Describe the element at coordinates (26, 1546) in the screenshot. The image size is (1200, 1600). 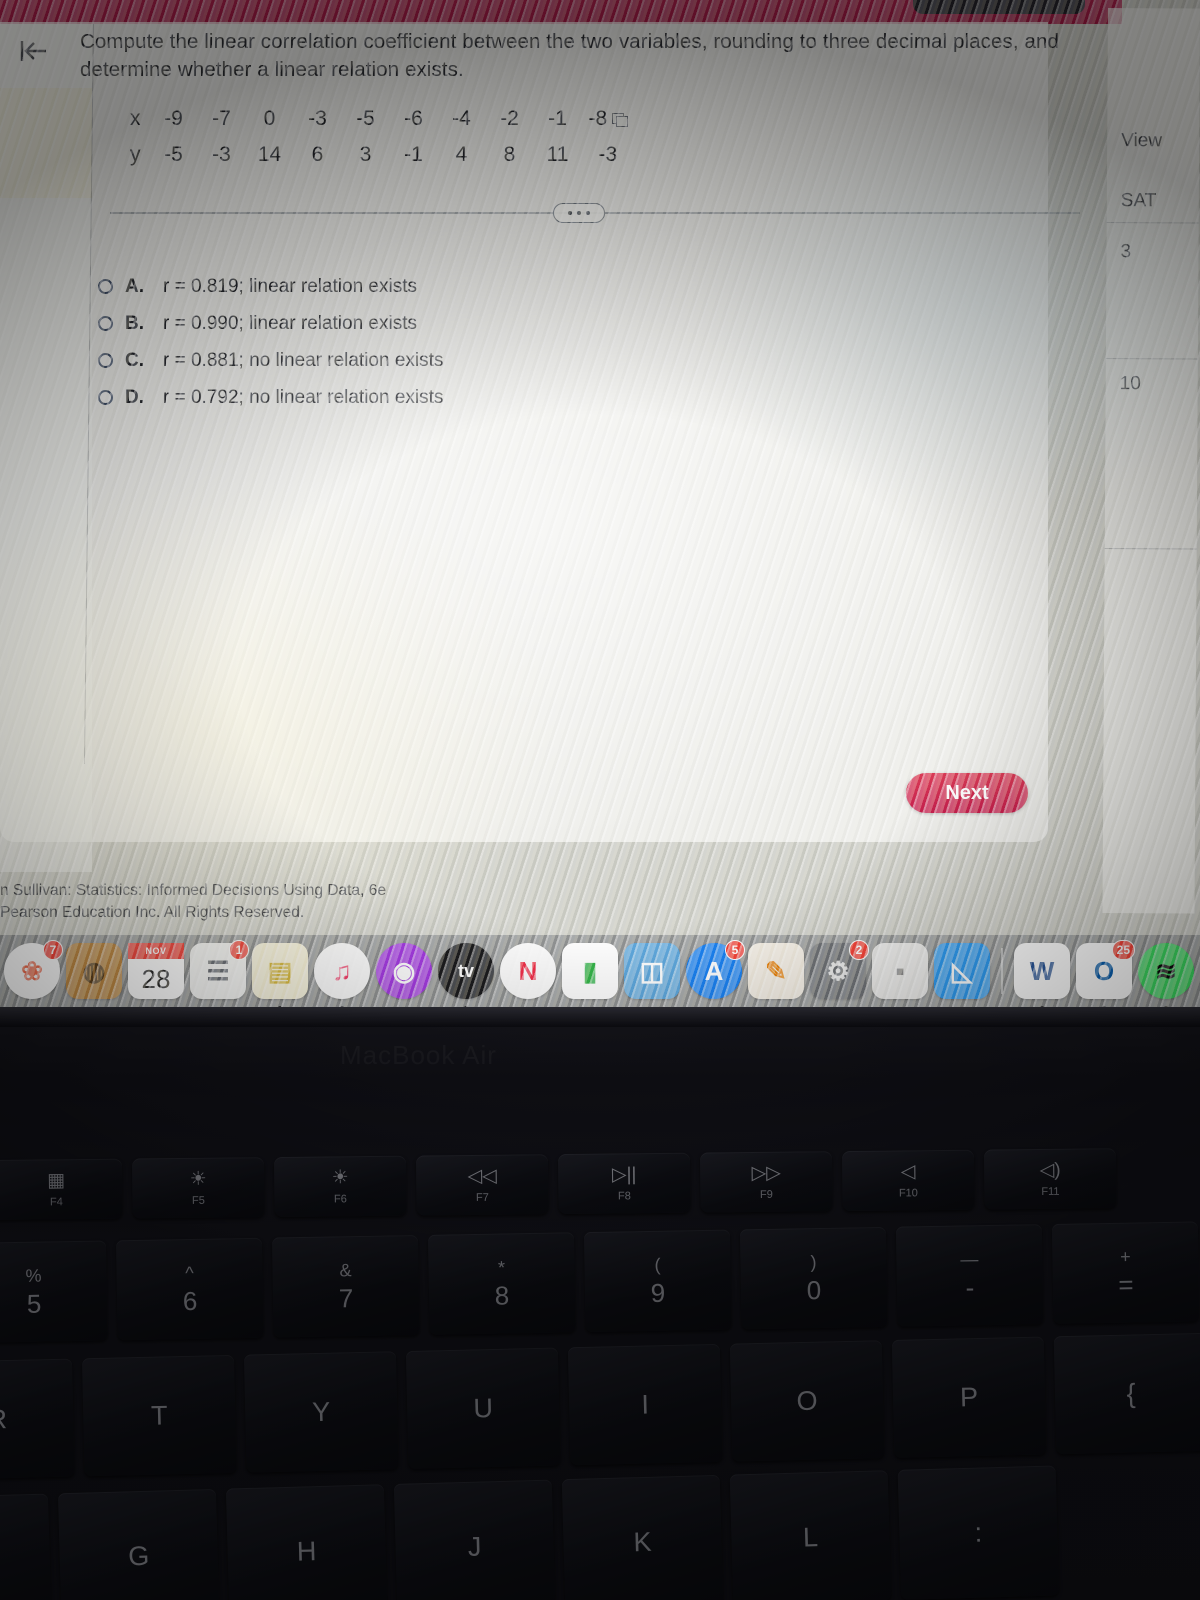
I see `key-f: F` at that location.